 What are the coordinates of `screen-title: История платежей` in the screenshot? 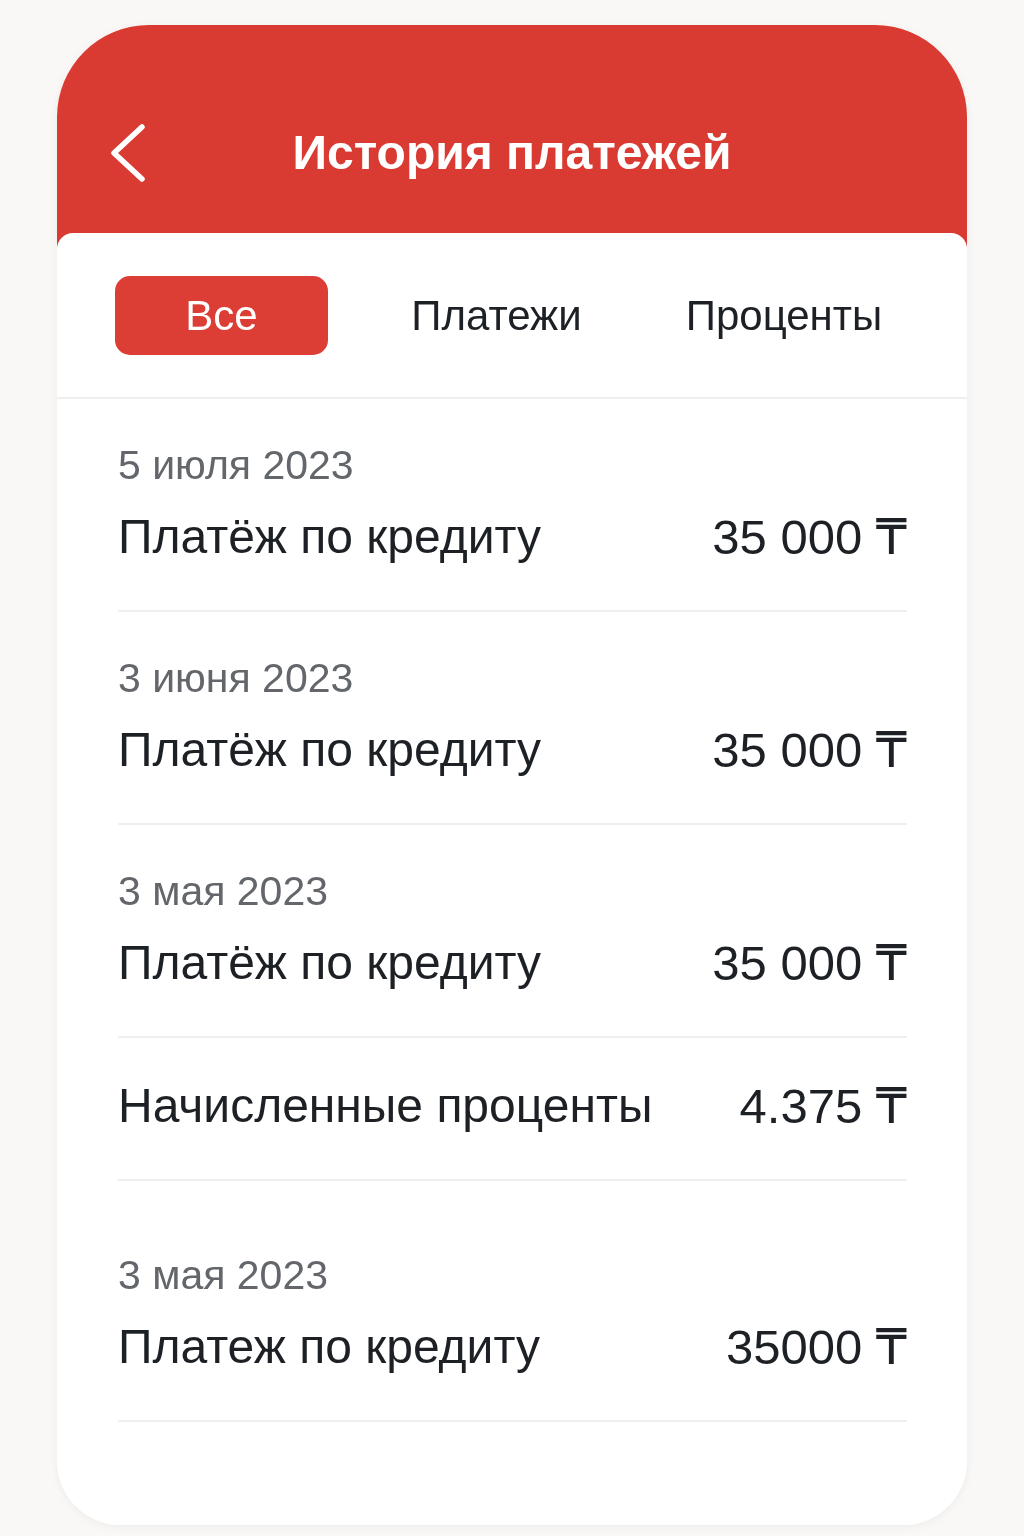 It's located at (512, 153).